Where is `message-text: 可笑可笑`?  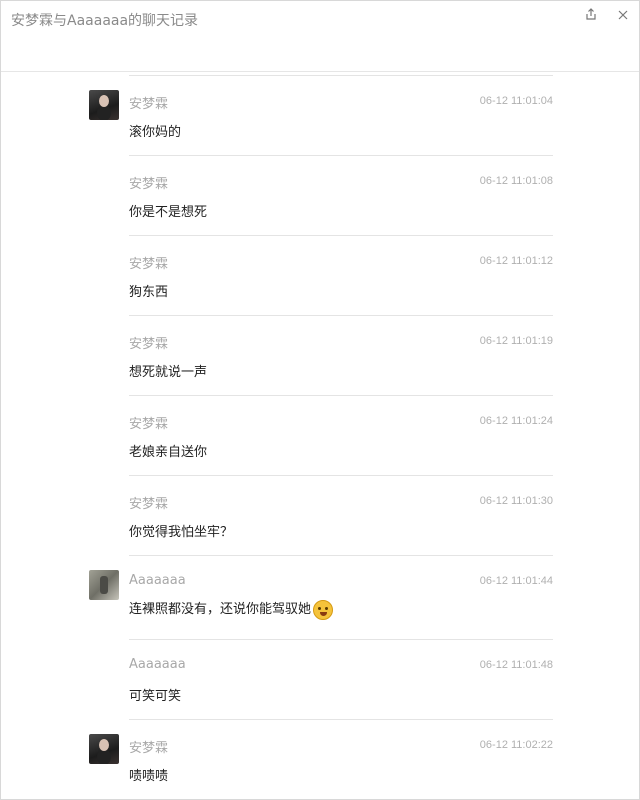 message-text: 可笑可笑 is located at coordinates (155, 696).